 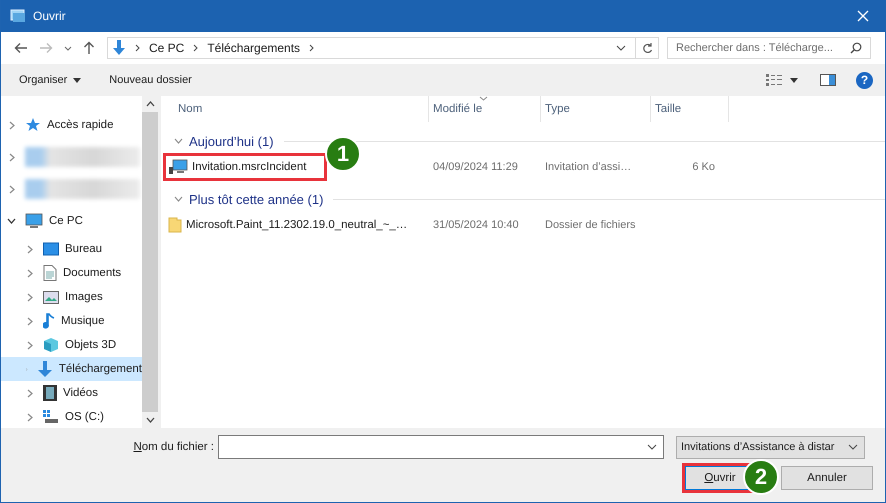 What do you see at coordinates (441, 447) in the screenshot?
I see `file-name-field` at bounding box center [441, 447].